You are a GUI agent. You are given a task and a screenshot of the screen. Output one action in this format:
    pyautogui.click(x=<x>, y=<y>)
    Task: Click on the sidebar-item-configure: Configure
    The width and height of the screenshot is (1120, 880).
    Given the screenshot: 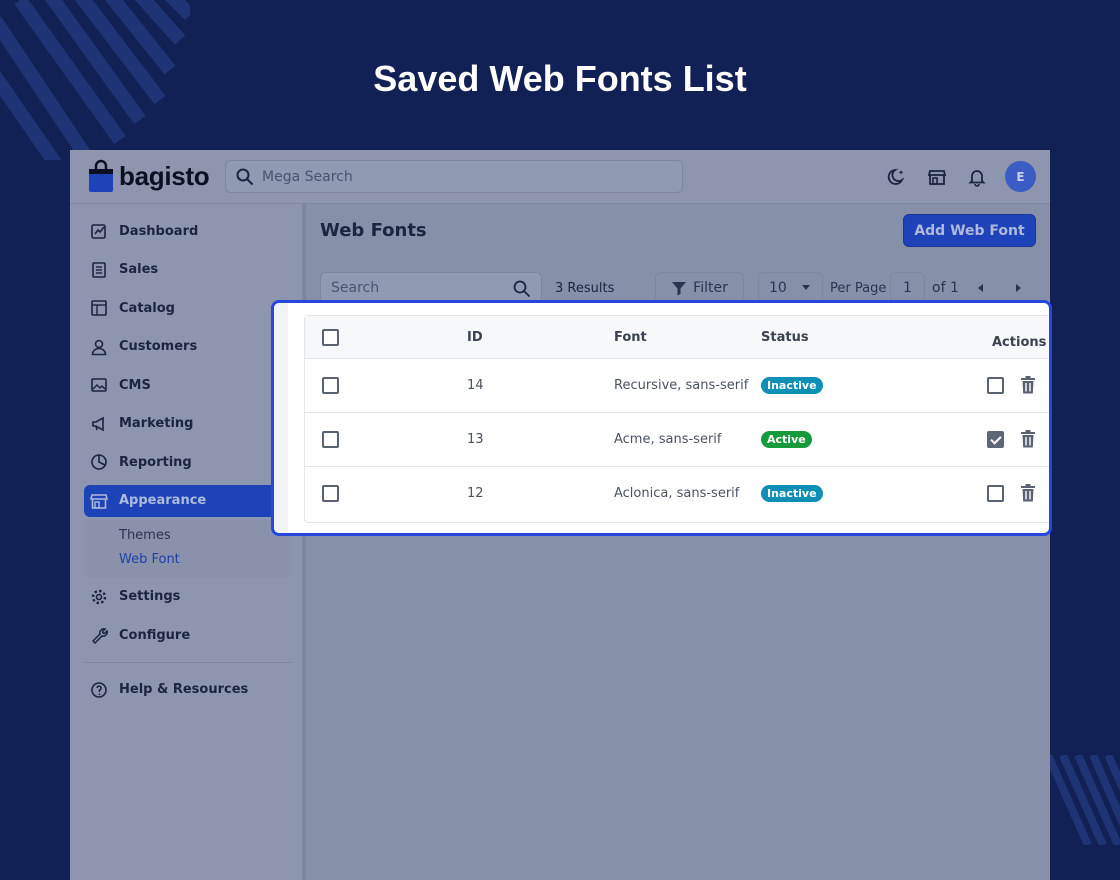 What is the action you would take?
    pyautogui.click(x=188, y=635)
    